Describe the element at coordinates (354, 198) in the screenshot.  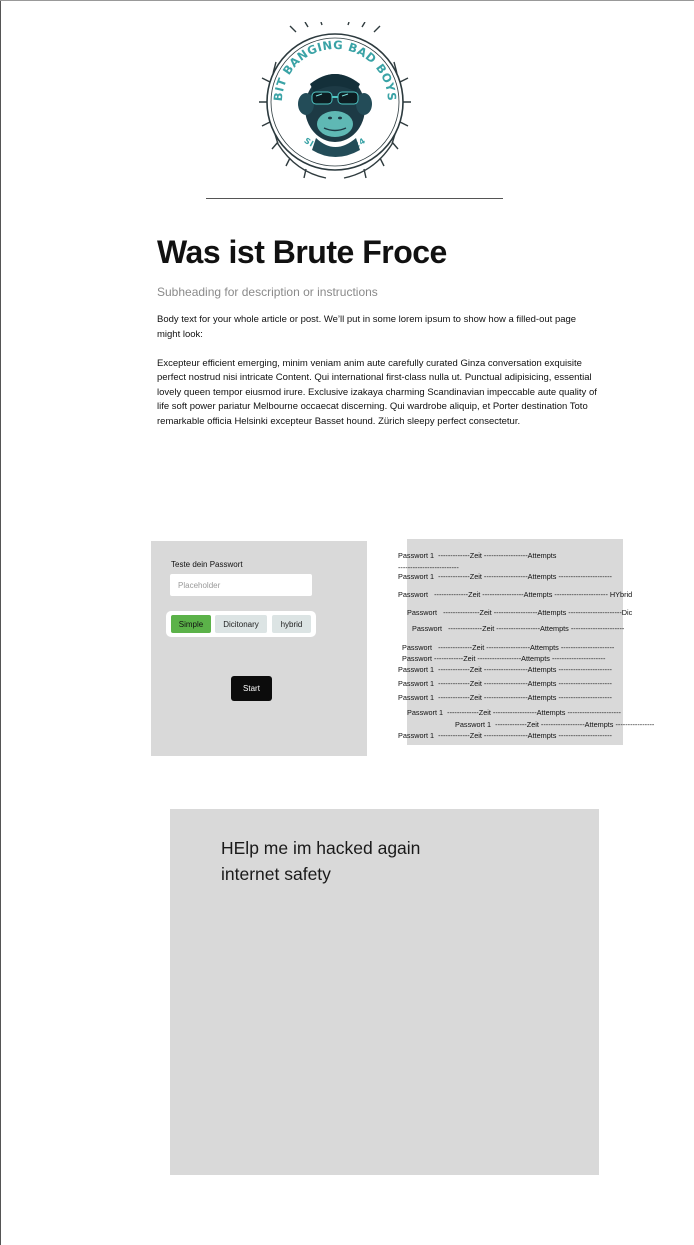
I see `header-divider` at that location.